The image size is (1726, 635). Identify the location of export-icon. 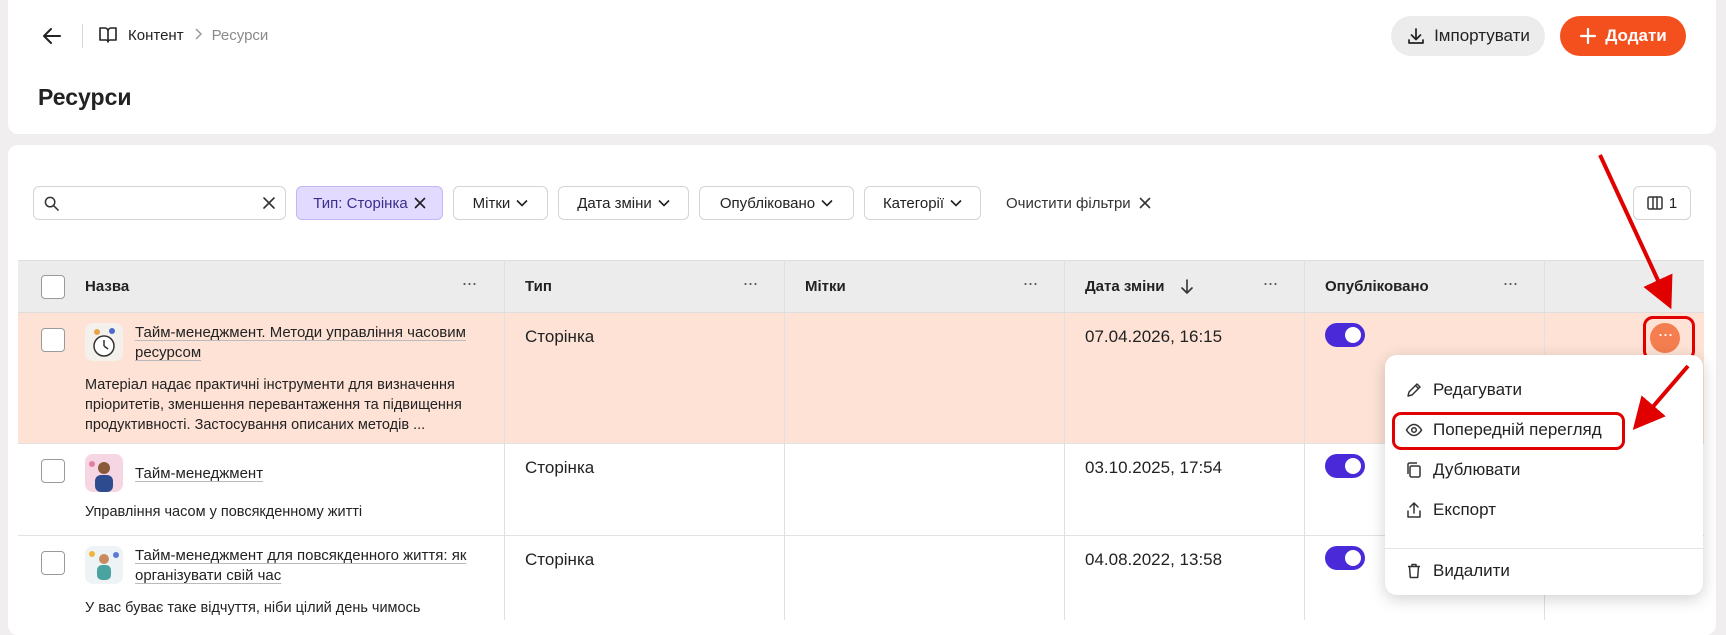
(1414, 510).